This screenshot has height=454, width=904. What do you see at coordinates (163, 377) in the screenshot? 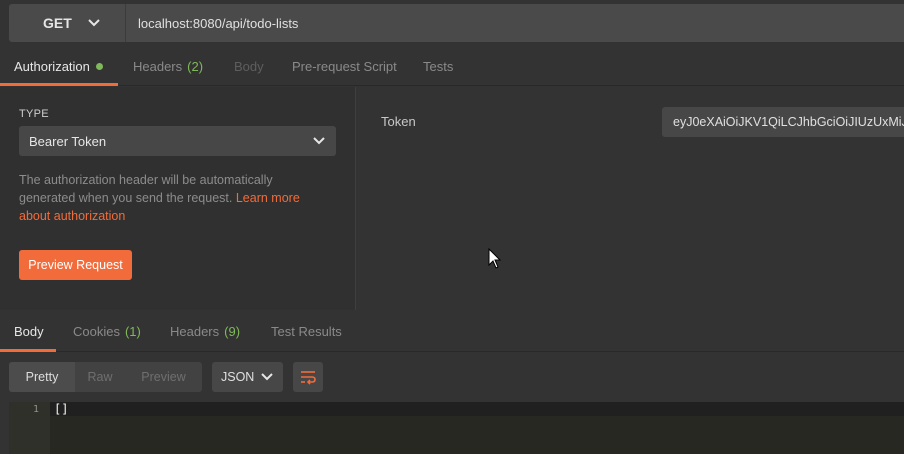
I see `format-preview-button: Preview` at bounding box center [163, 377].